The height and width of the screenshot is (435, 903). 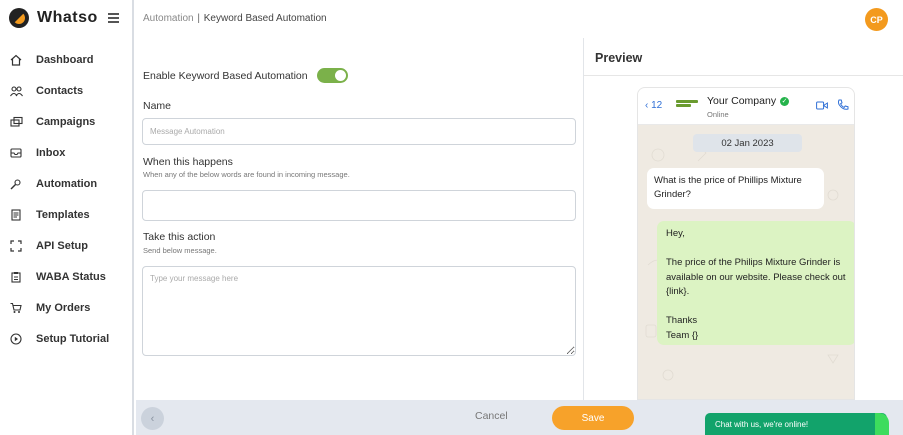 I want to click on live-chat-widget: Chat with us, we're online!, so click(x=797, y=424).